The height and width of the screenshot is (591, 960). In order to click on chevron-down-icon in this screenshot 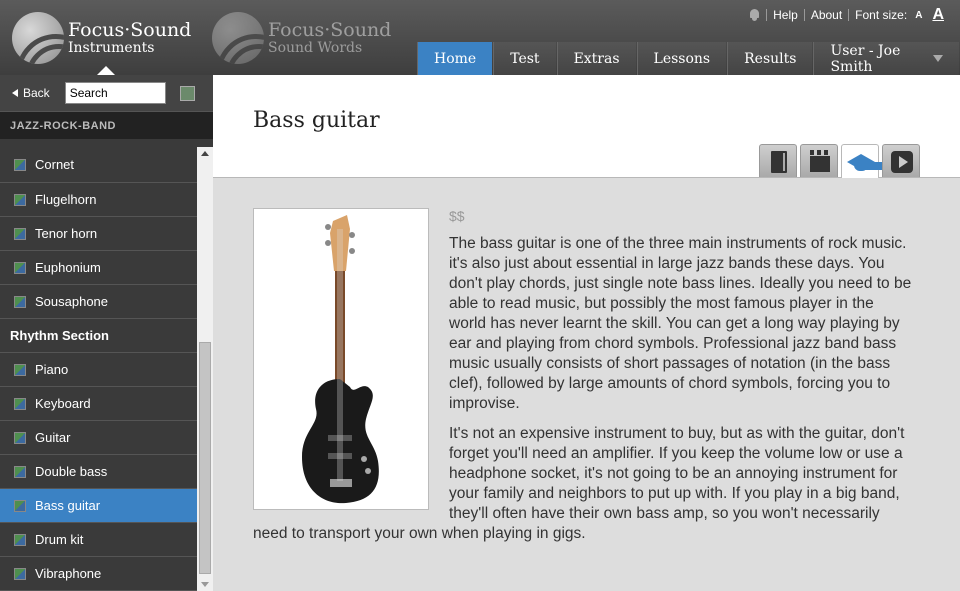, I will do `click(938, 58)`.